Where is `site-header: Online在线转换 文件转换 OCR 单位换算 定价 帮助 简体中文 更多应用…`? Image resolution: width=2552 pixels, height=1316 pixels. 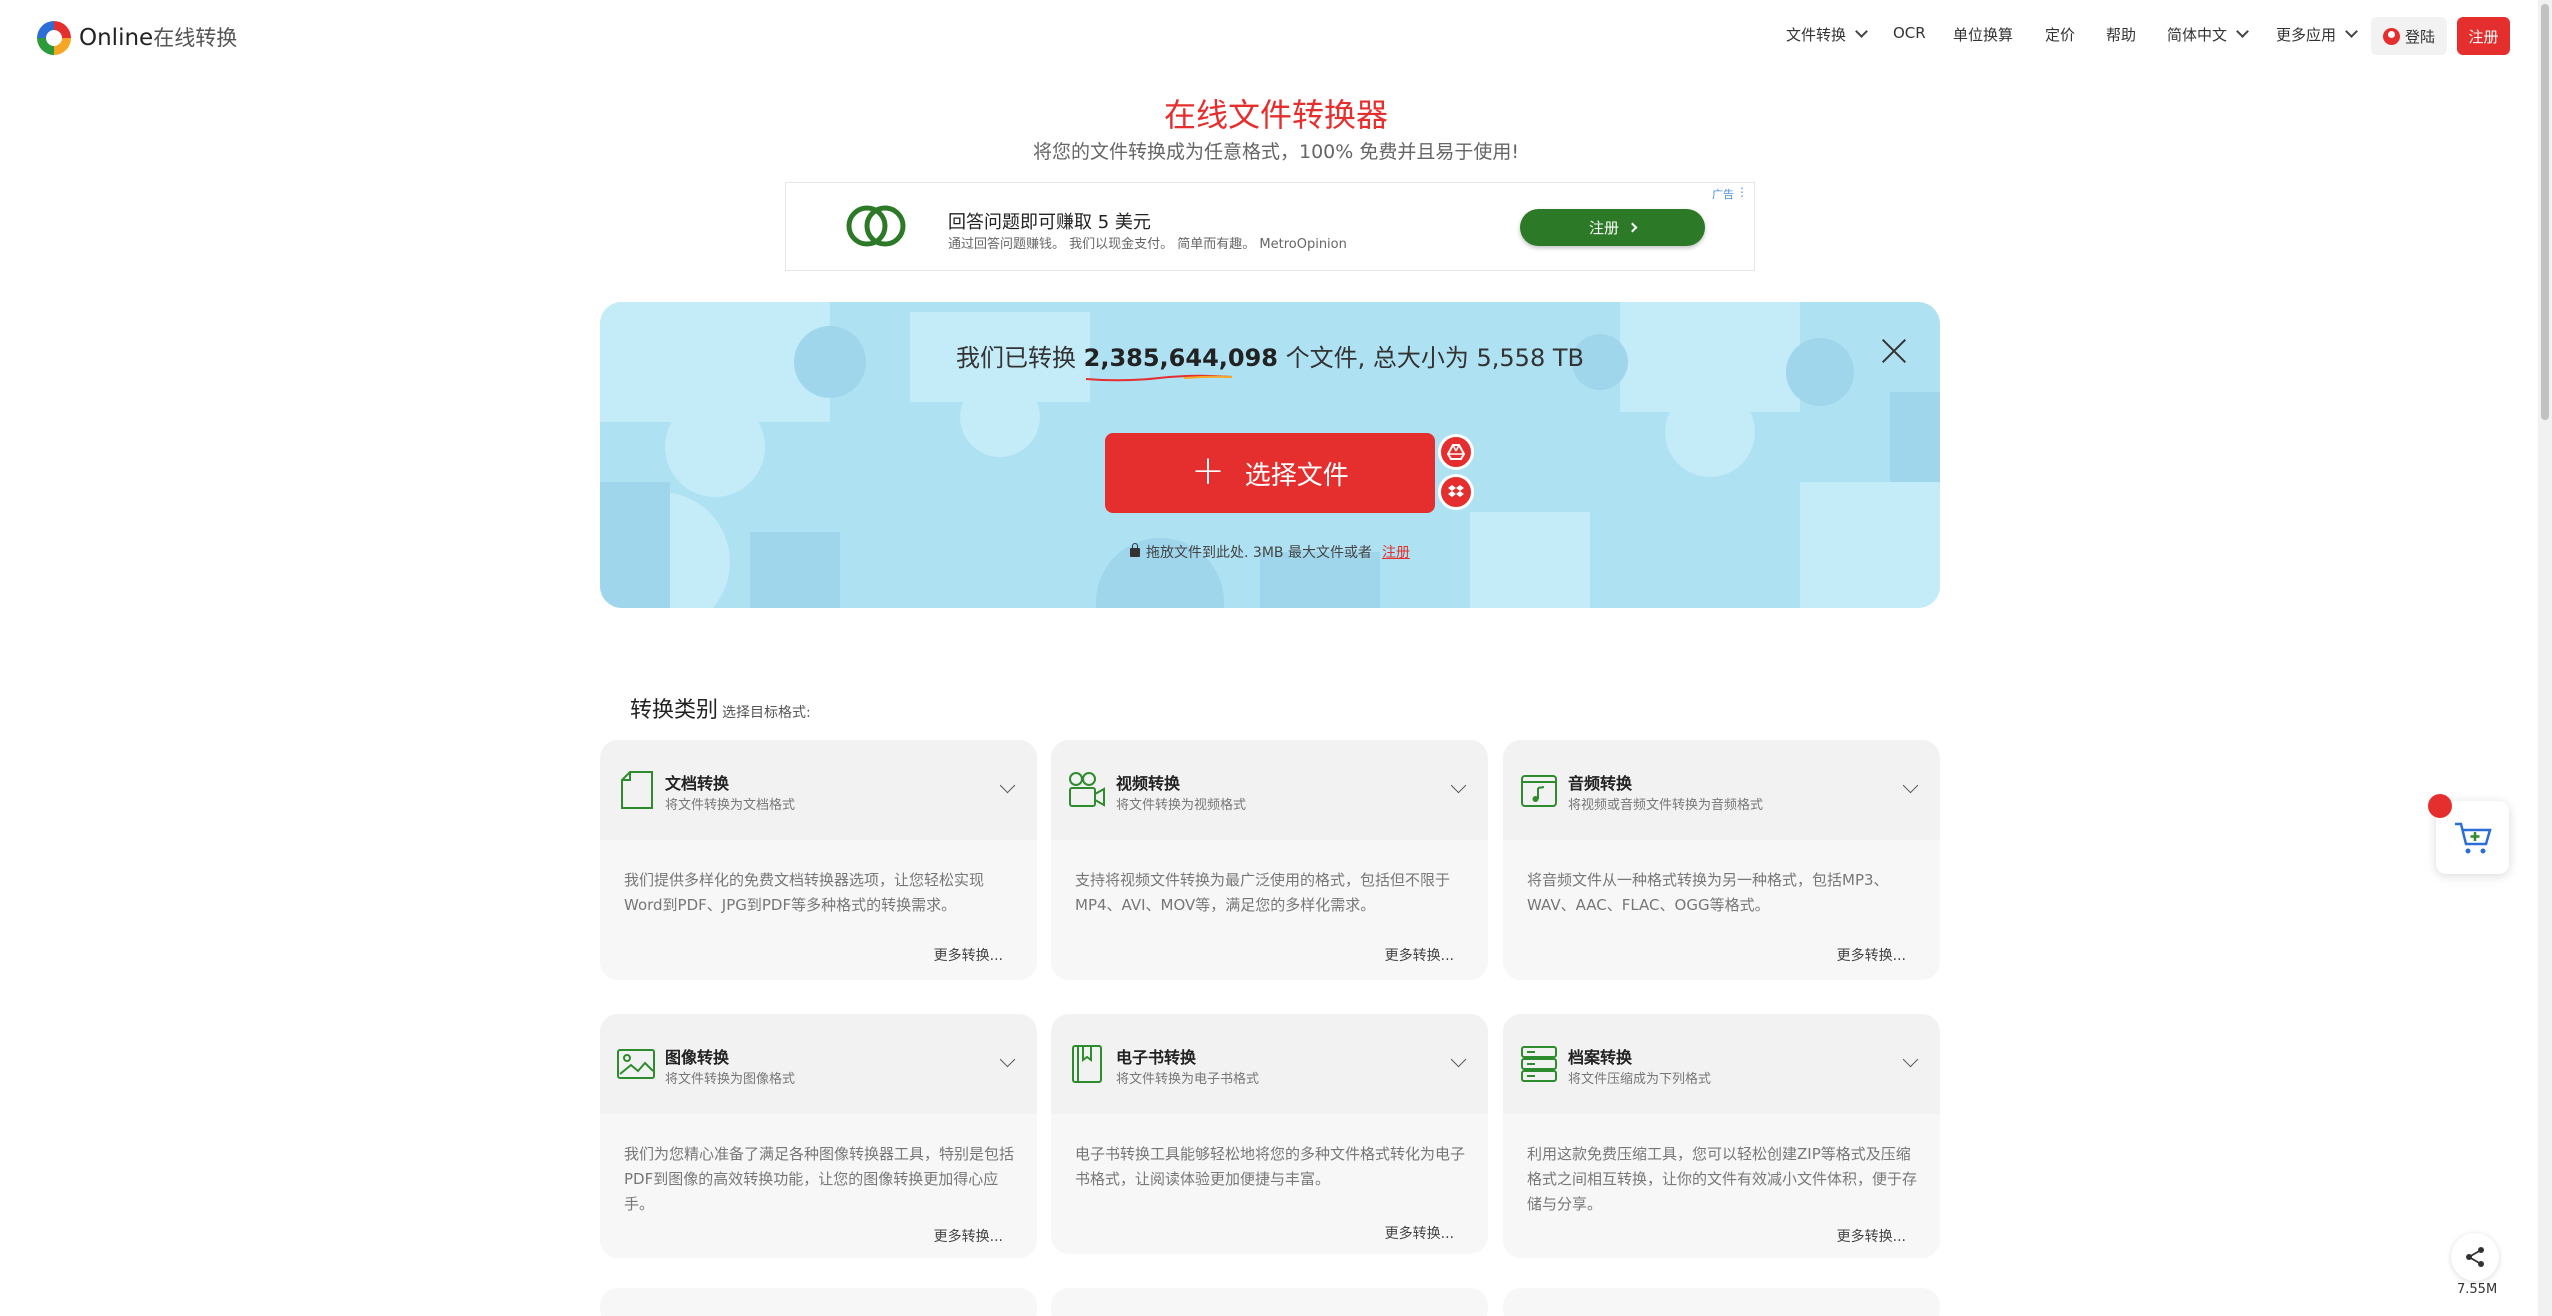 site-header: Online在线转换 文件转换 OCR 单位换算 定价 帮助 简体中文 更多应用… is located at coordinates (1276, 36).